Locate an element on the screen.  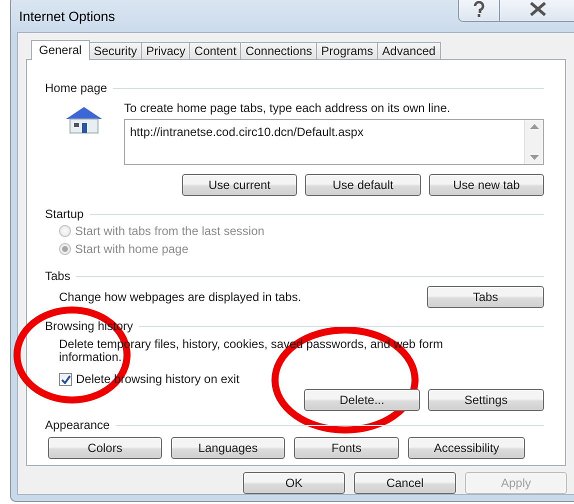
tab: Content is located at coordinates (215, 50).